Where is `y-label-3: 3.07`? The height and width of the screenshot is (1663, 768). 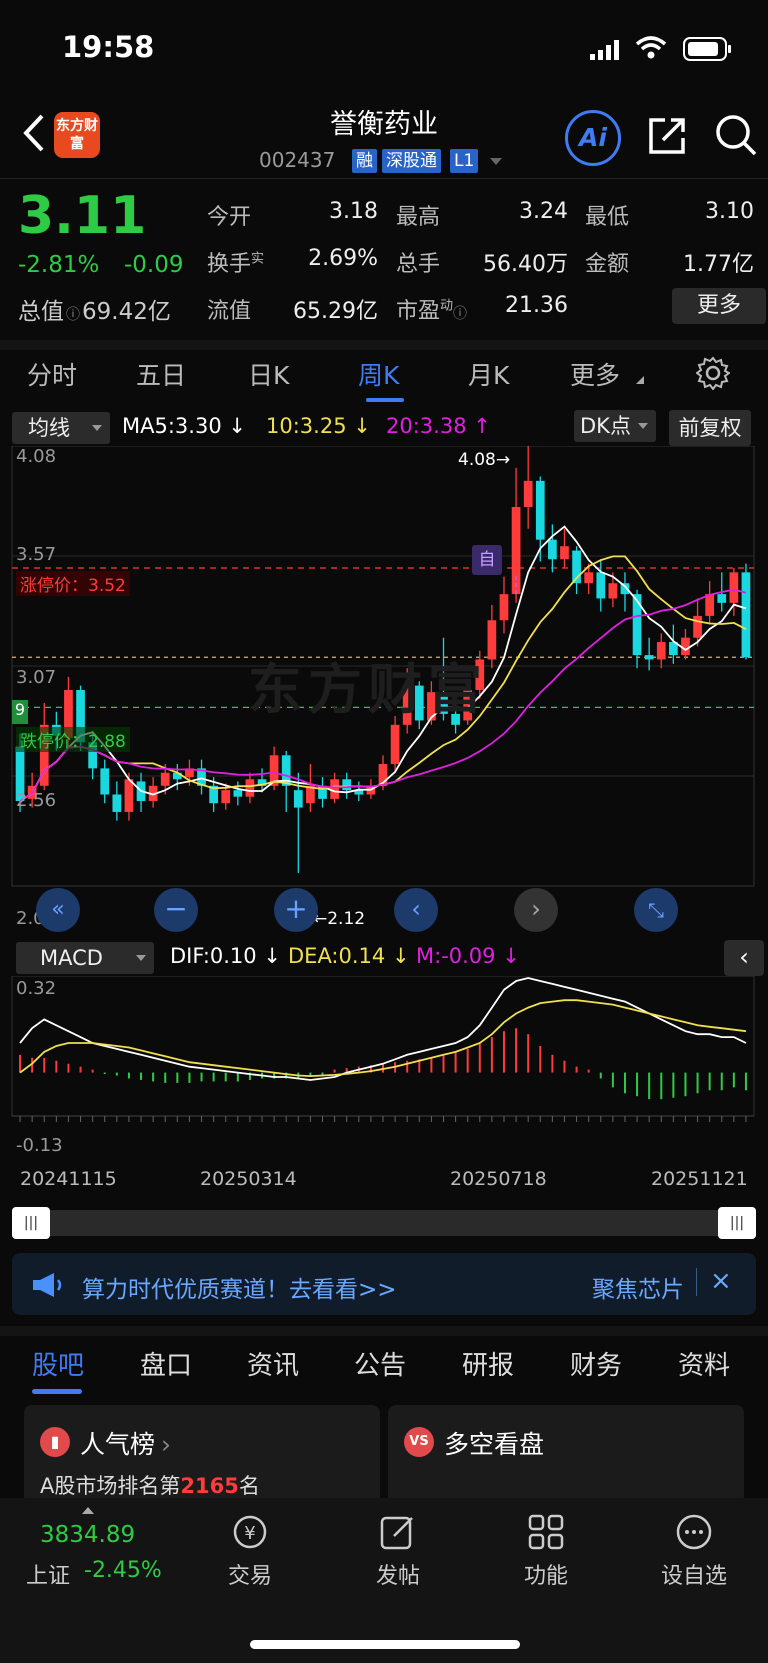 y-label-3: 3.07 is located at coordinates (36, 677).